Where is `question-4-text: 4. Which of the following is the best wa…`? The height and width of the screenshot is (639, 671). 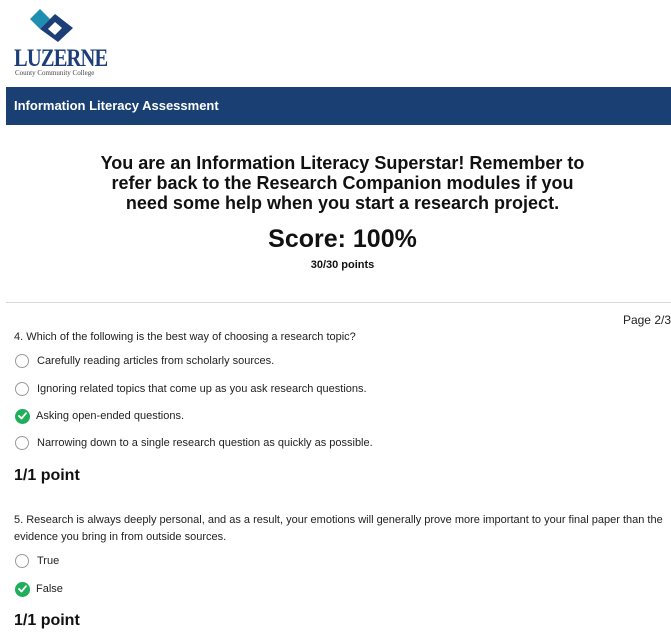
question-4-text: 4. Which of the following is the best wa… is located at coordinates (185, 337).